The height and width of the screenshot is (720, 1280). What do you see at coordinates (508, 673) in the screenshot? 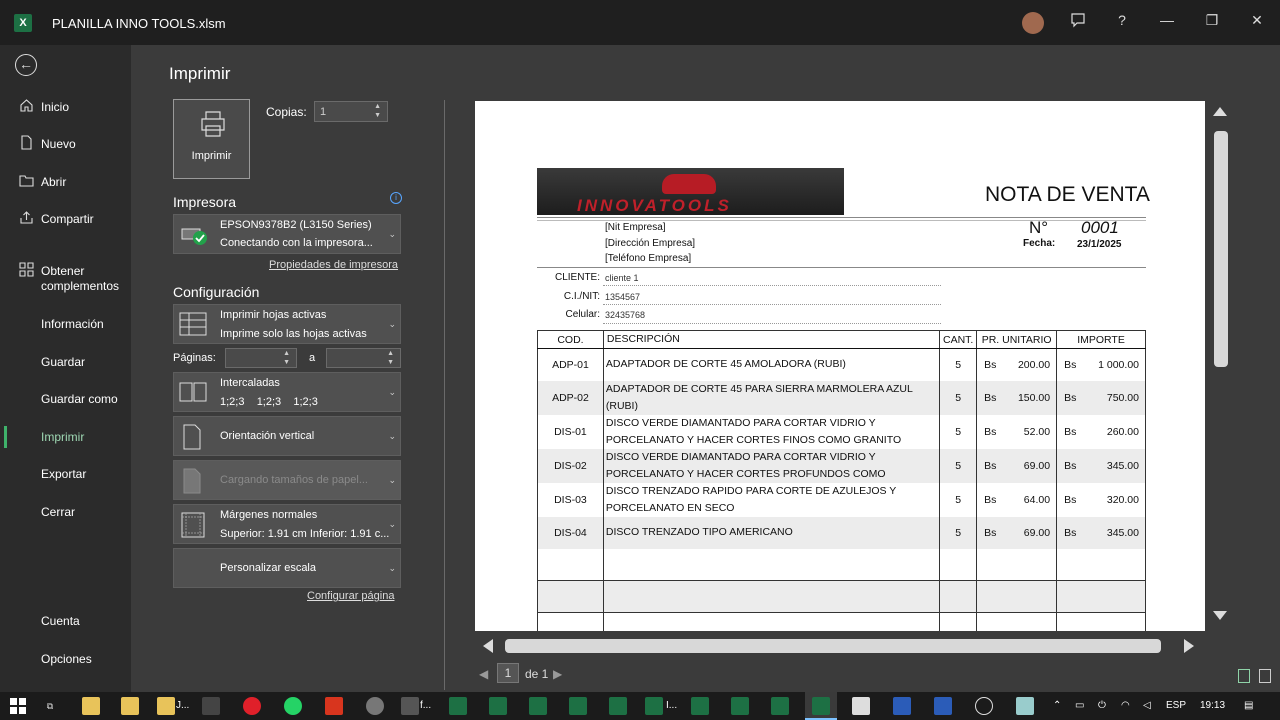
I see `page-number-input: 1` at bounding box center [508, 673].